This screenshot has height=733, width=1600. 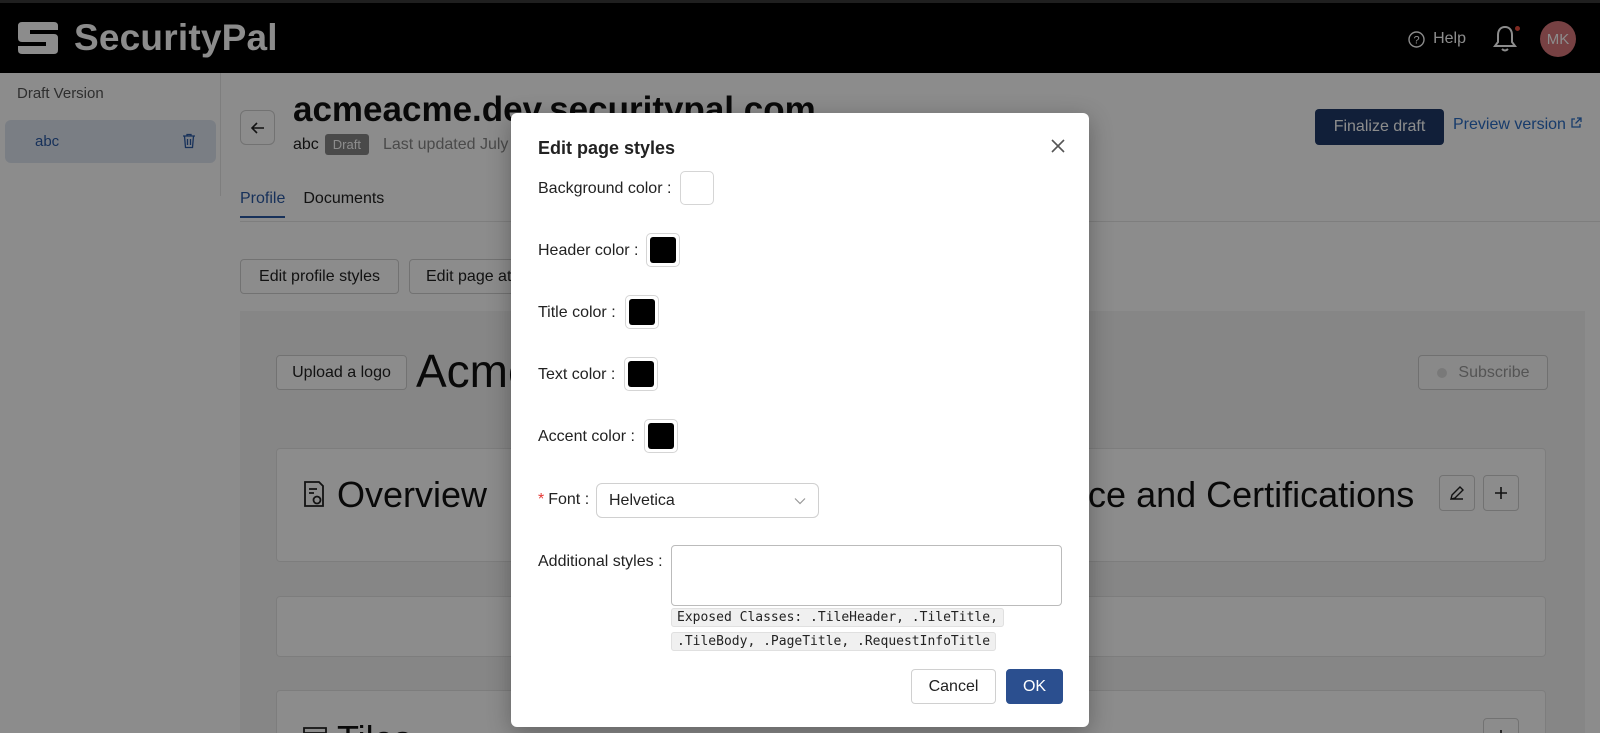 I want to click on ok-button: OK, so click(x=1034, y=686).